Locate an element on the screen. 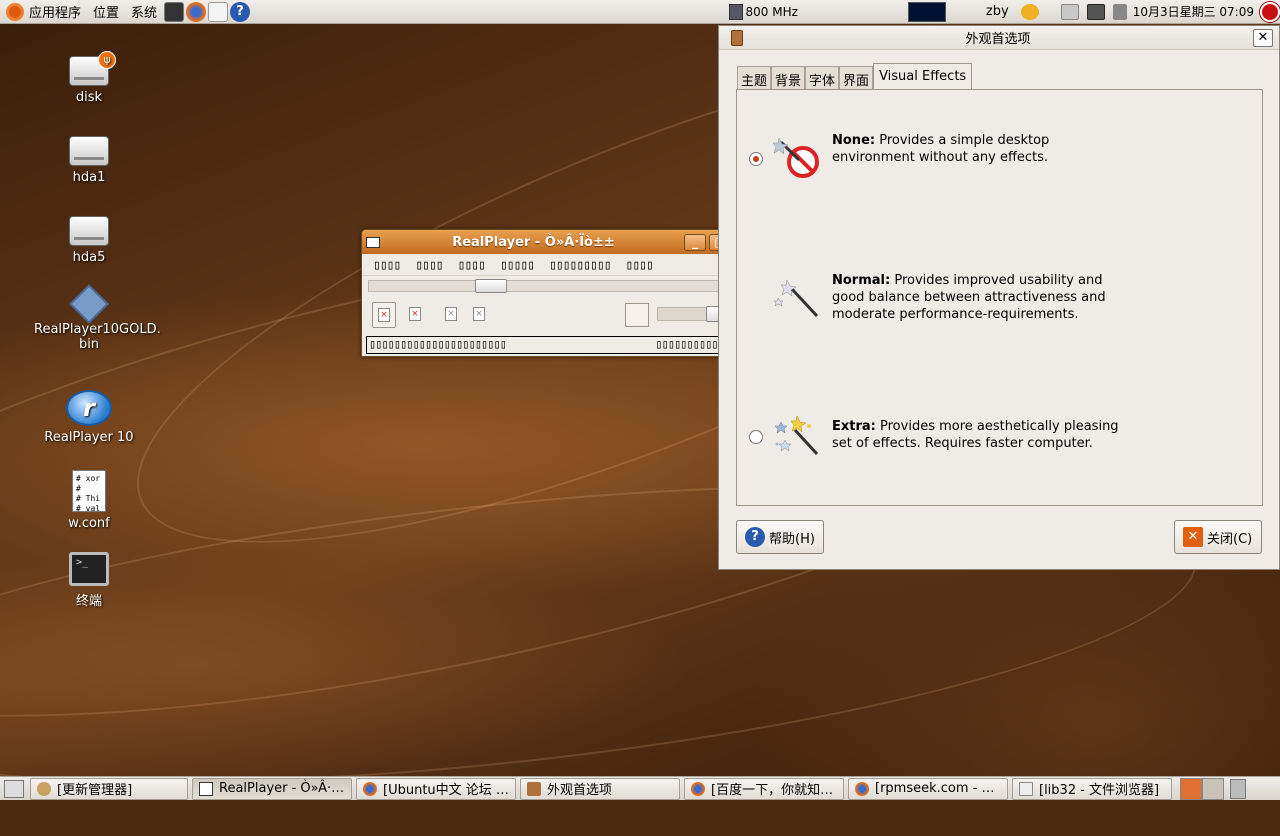  effect-name-normal: Normal: is located at coordinates (861, 280).